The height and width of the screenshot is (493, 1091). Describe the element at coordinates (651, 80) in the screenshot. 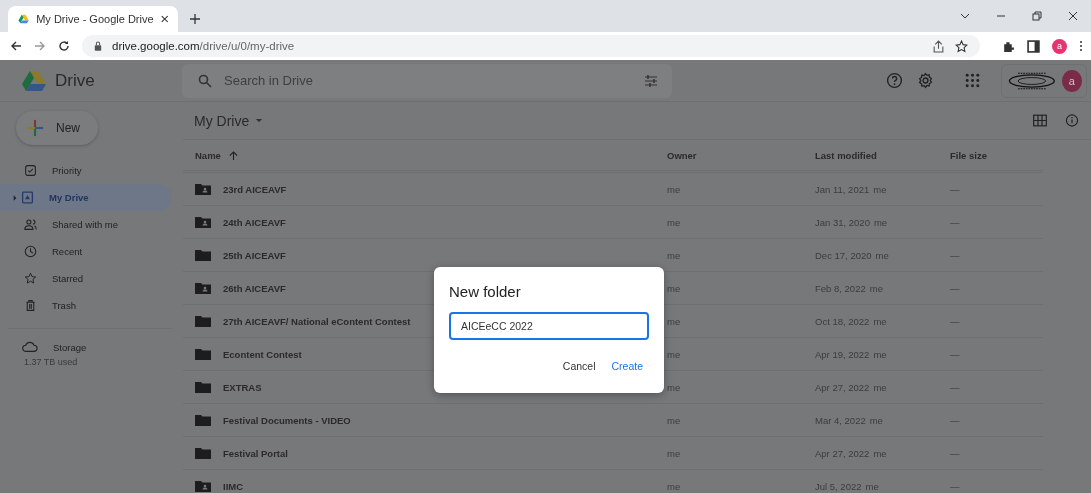

I see `filter-sliders-icon` at that location.